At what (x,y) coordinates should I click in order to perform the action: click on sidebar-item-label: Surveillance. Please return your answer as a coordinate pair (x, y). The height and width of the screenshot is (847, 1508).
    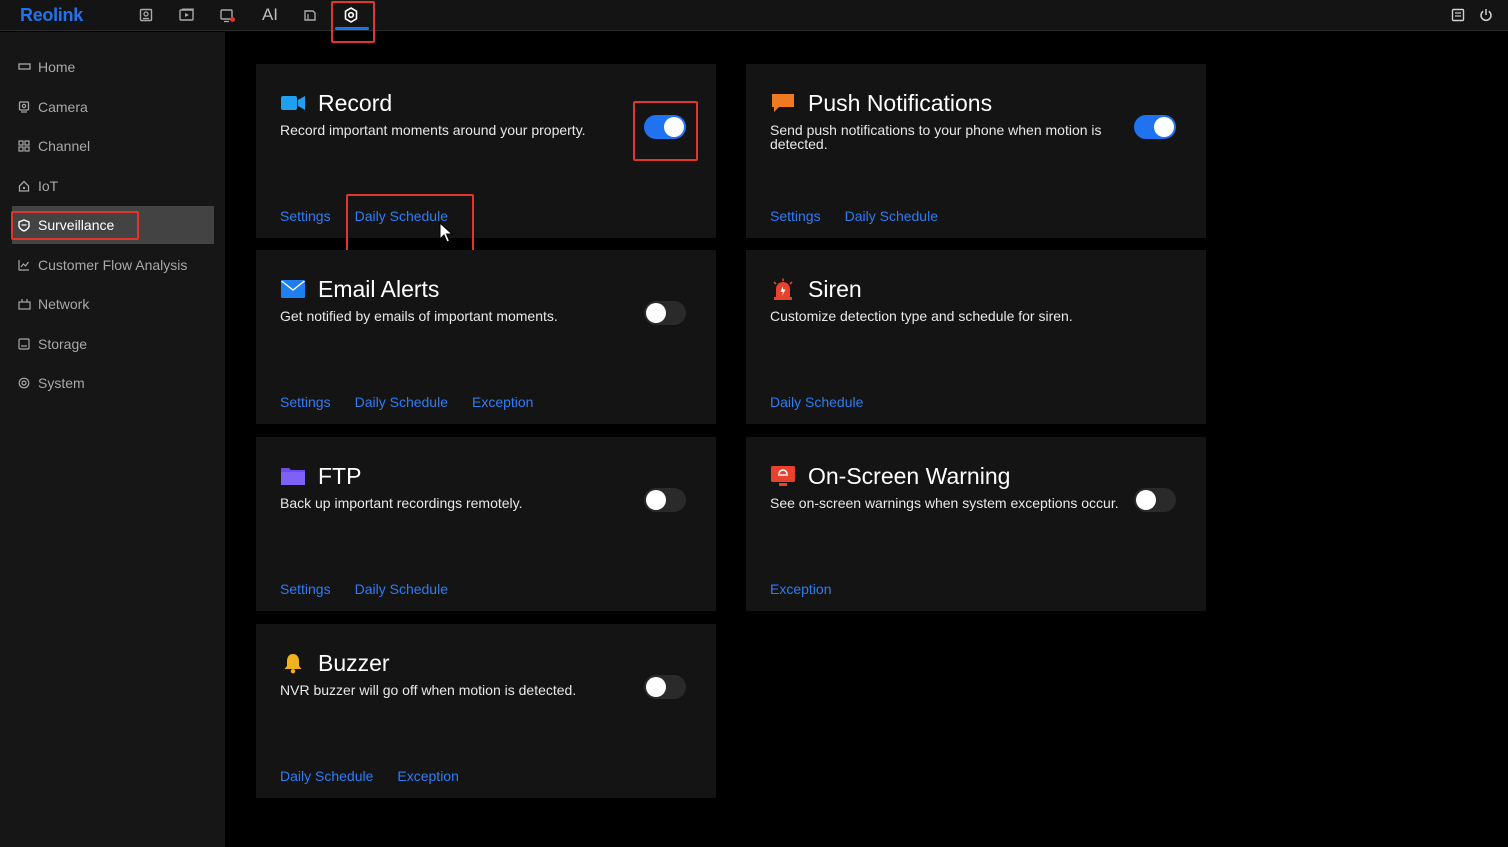
    Looking at the image, I should click on (76, 225).